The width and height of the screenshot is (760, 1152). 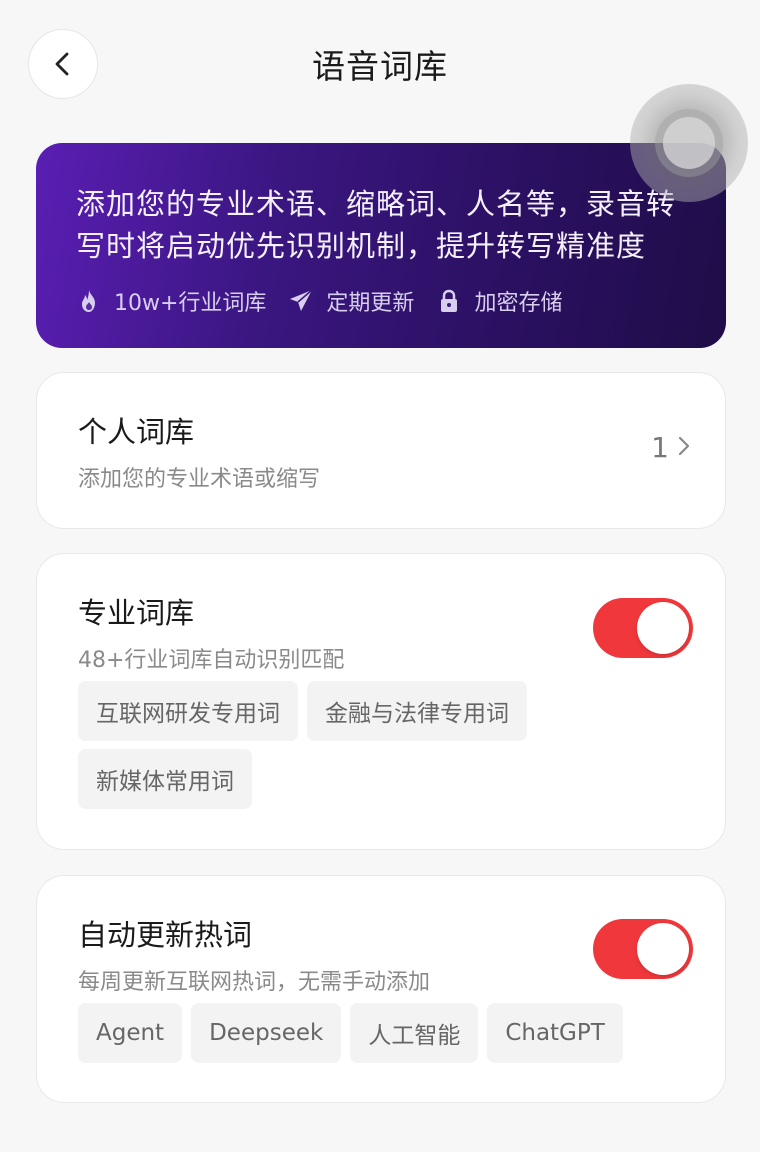 I want to click on professional-lexicon-subtitle: 48+行业词库自动识别匹配, so click(x=211, y=660).